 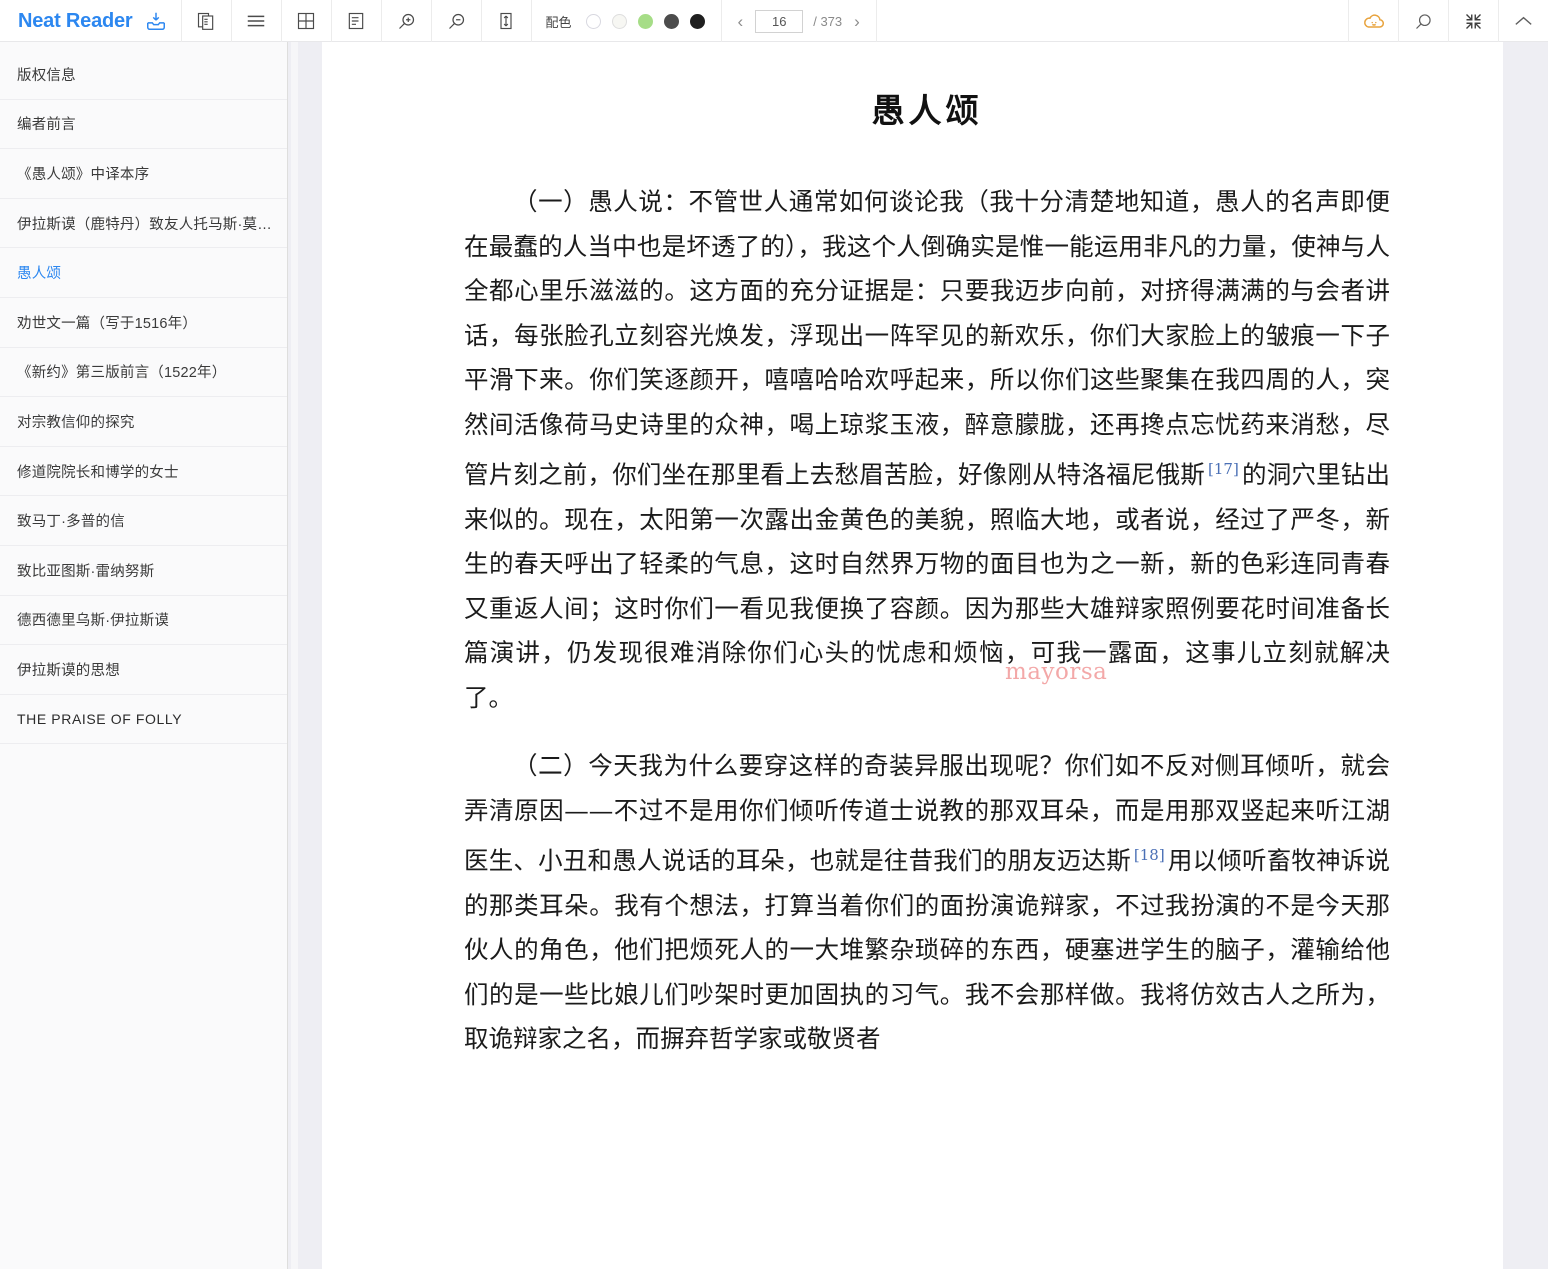 I want to click on brand-name: Neat Reader, so click(x=75, y=20).